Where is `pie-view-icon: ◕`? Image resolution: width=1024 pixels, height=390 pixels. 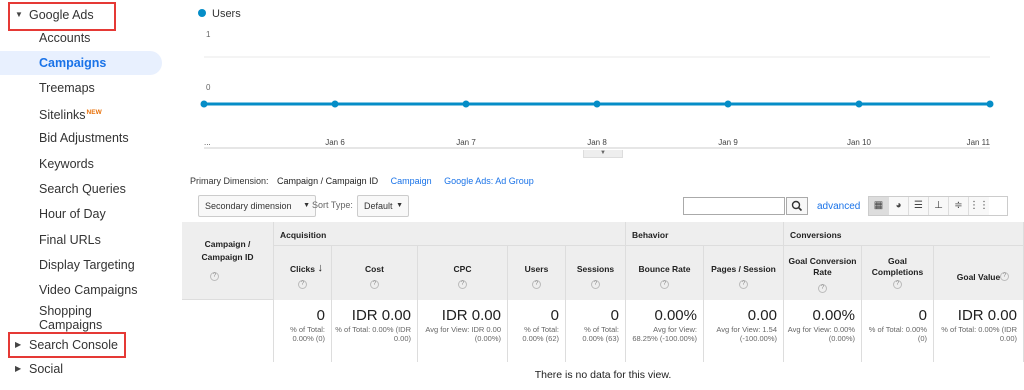
pie-view-icon: ◕ is located at coordinates (899, 206).